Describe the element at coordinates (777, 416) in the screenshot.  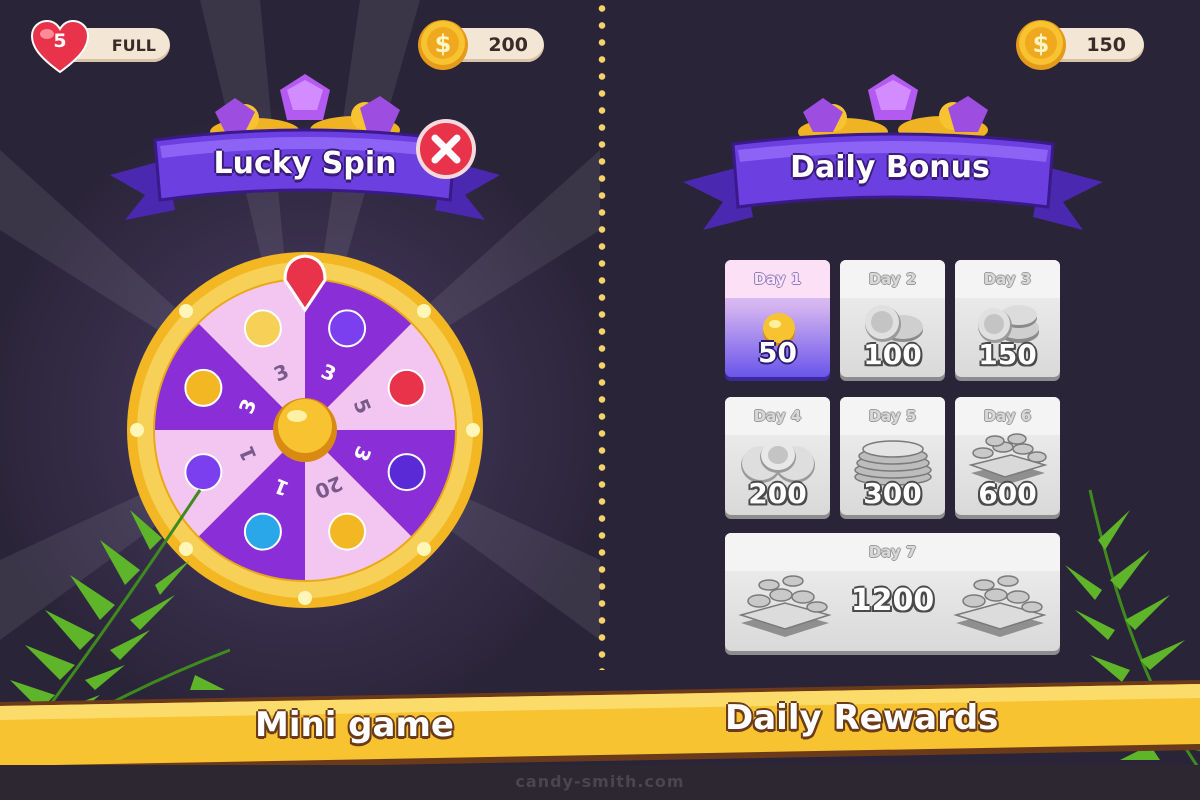
I see `day-label: Day 4` at that location.